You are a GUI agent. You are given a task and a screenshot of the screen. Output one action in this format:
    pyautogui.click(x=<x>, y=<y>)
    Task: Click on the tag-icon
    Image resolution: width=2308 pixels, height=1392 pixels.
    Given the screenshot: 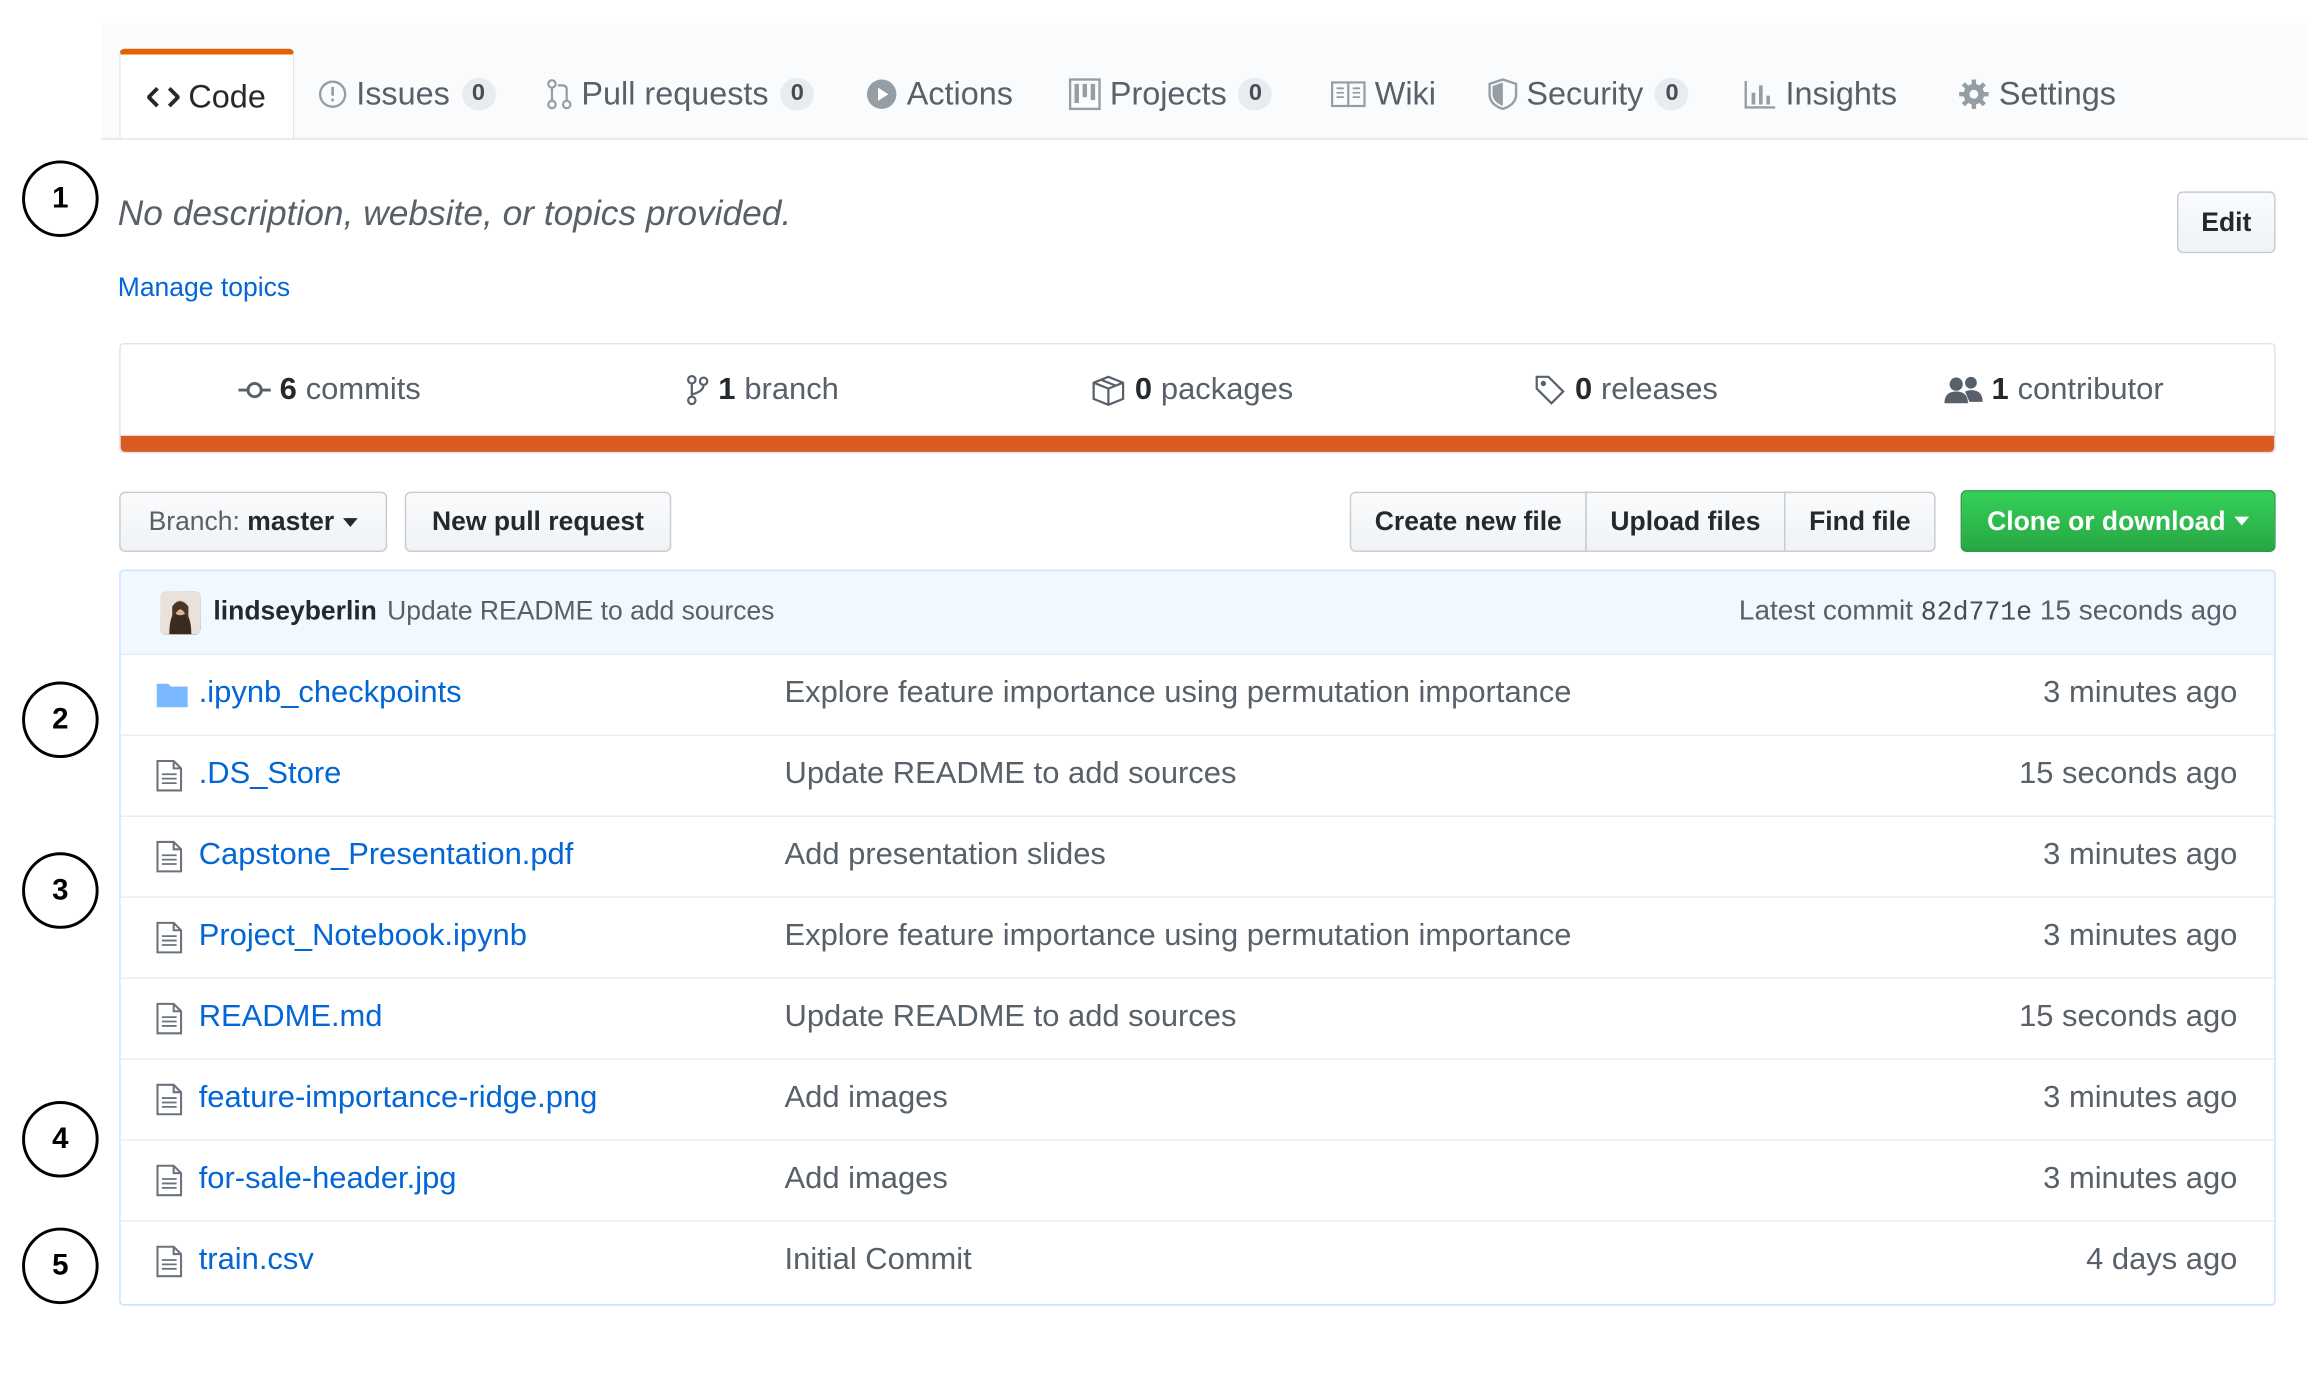 What is the action you would take?
    pyautogui.click(x=1550, y=390)
    